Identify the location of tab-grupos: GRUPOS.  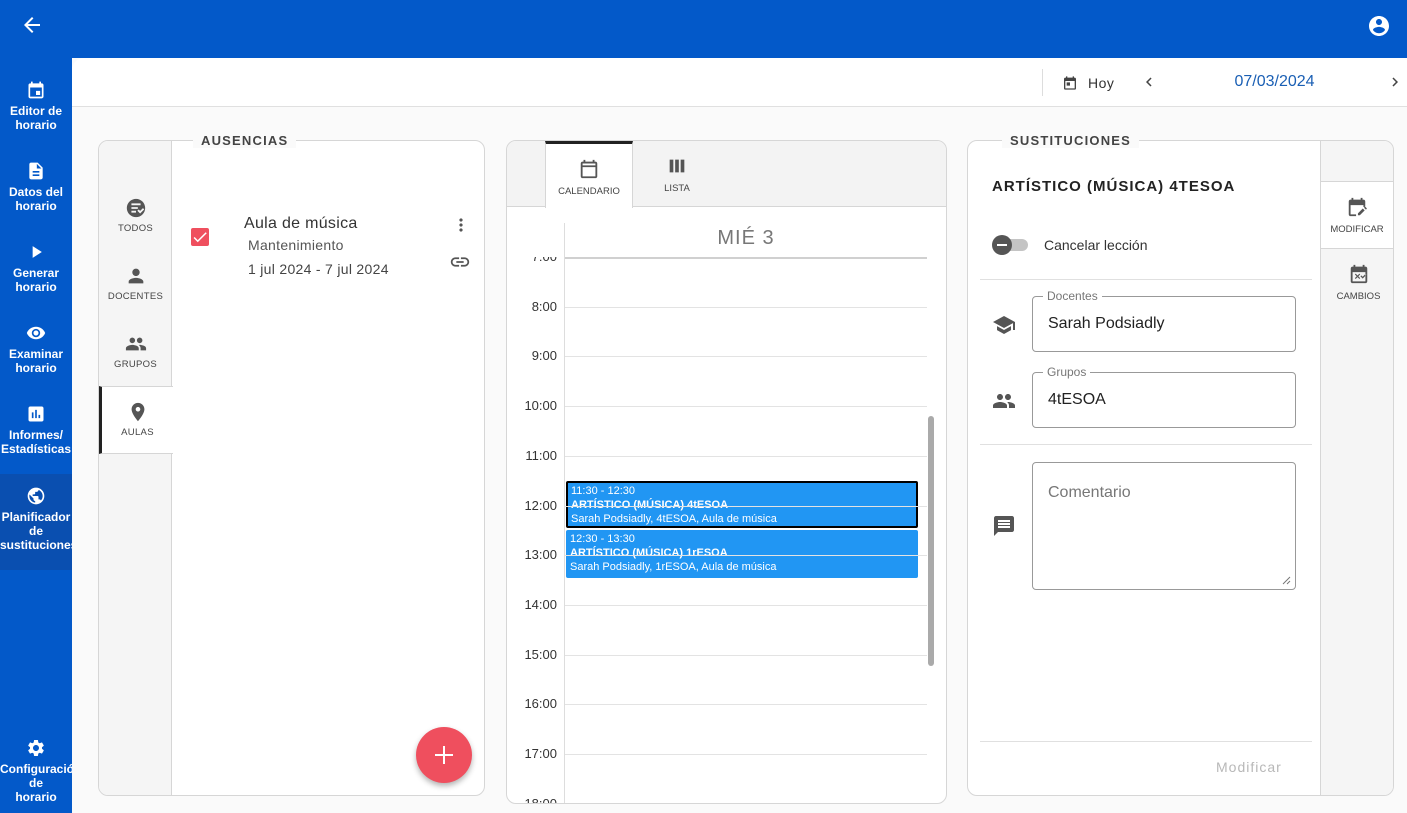
(135, 353).